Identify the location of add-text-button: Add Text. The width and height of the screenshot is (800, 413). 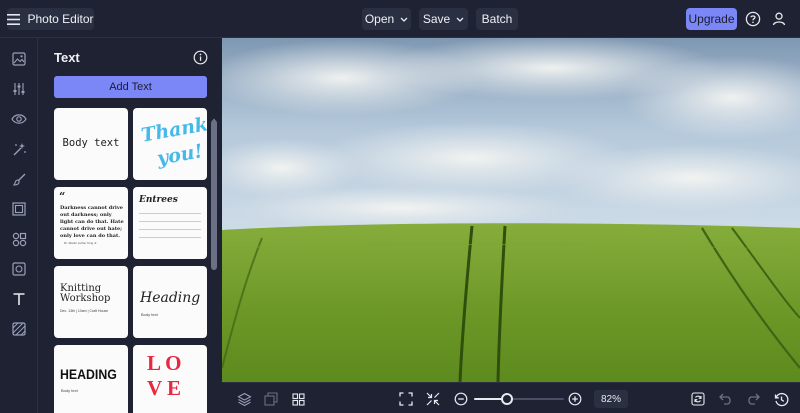
(130, 87).